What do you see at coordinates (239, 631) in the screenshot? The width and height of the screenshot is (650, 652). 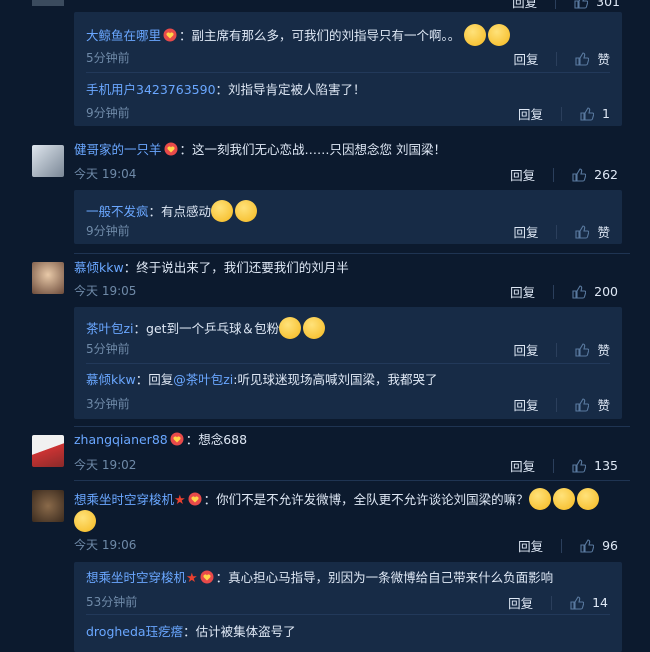 I see `reply-text: ：估计被集体盗号了` at bounding box center [239, 631].